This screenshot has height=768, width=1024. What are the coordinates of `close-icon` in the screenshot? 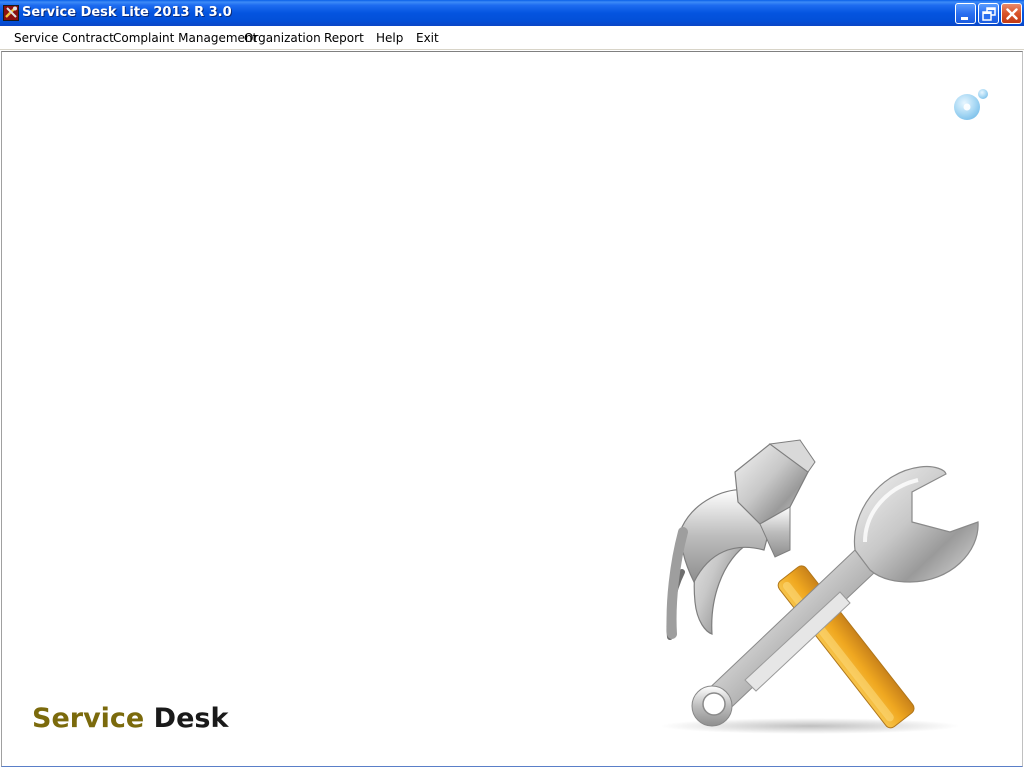 It's located at (1012, 14).